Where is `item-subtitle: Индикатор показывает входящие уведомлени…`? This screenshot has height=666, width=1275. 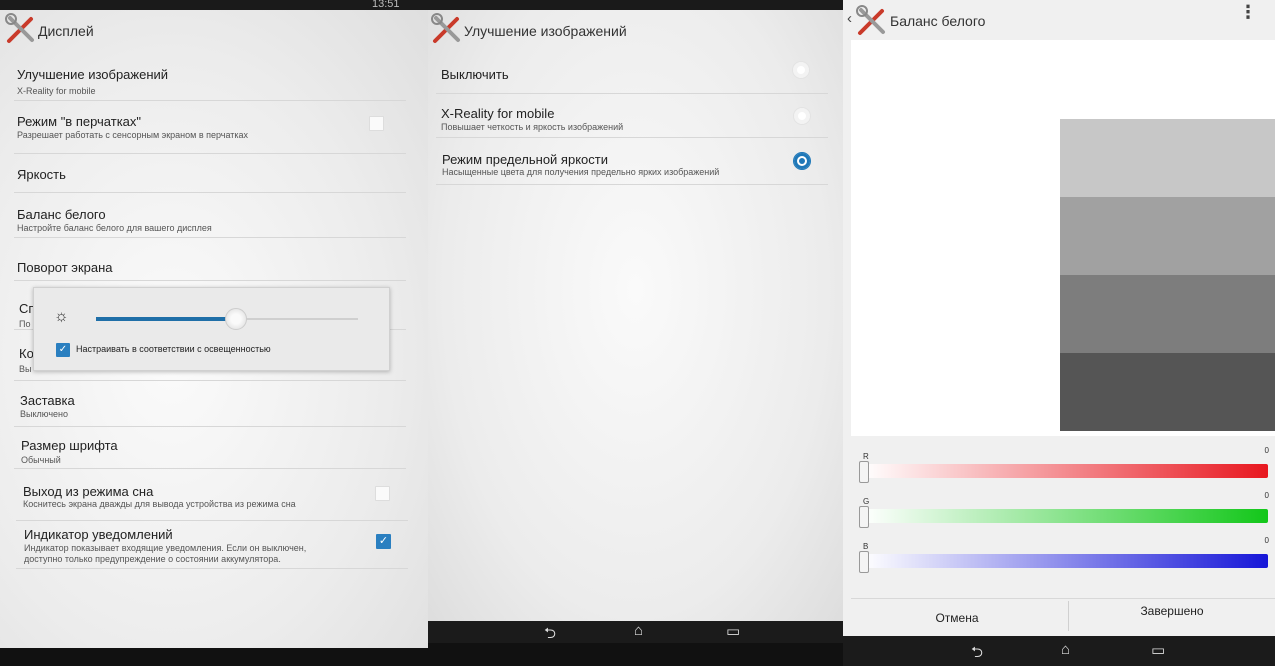
item-subtitle: Индикатор показывает входящие уведомлени… is located at coordinates (165, 548).